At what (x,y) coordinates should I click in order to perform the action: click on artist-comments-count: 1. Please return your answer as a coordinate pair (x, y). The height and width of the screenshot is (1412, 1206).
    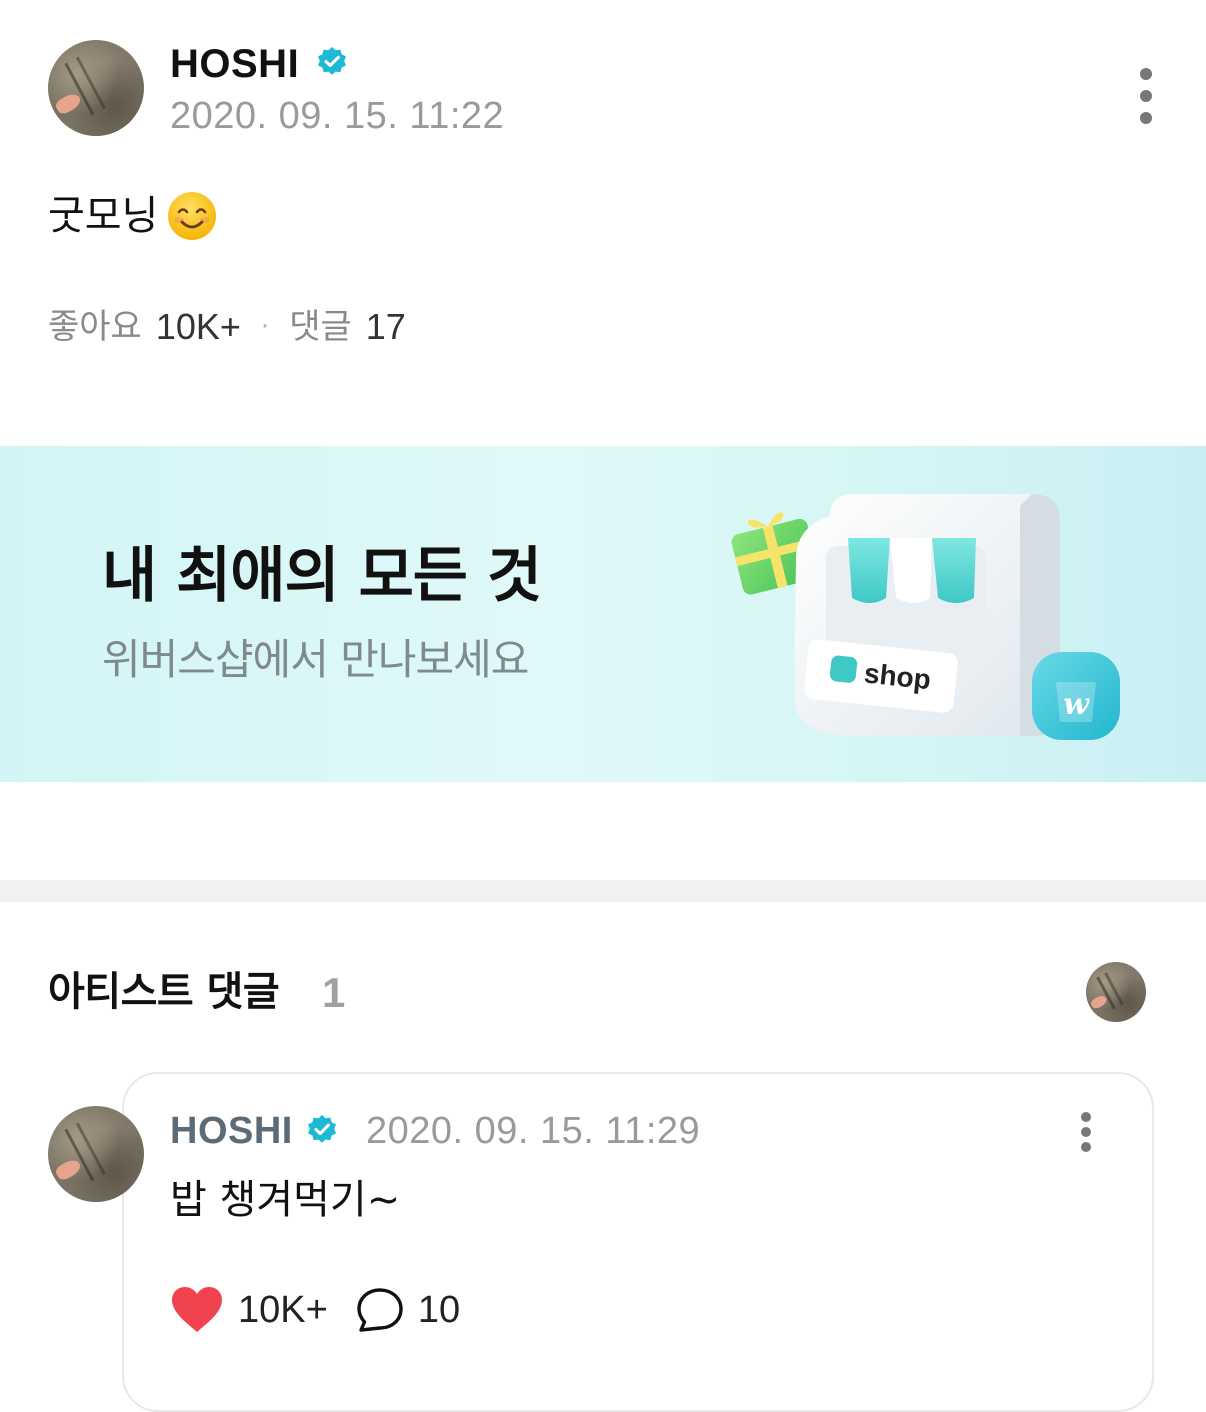
    Looking at the image, I should click on (334, 992).